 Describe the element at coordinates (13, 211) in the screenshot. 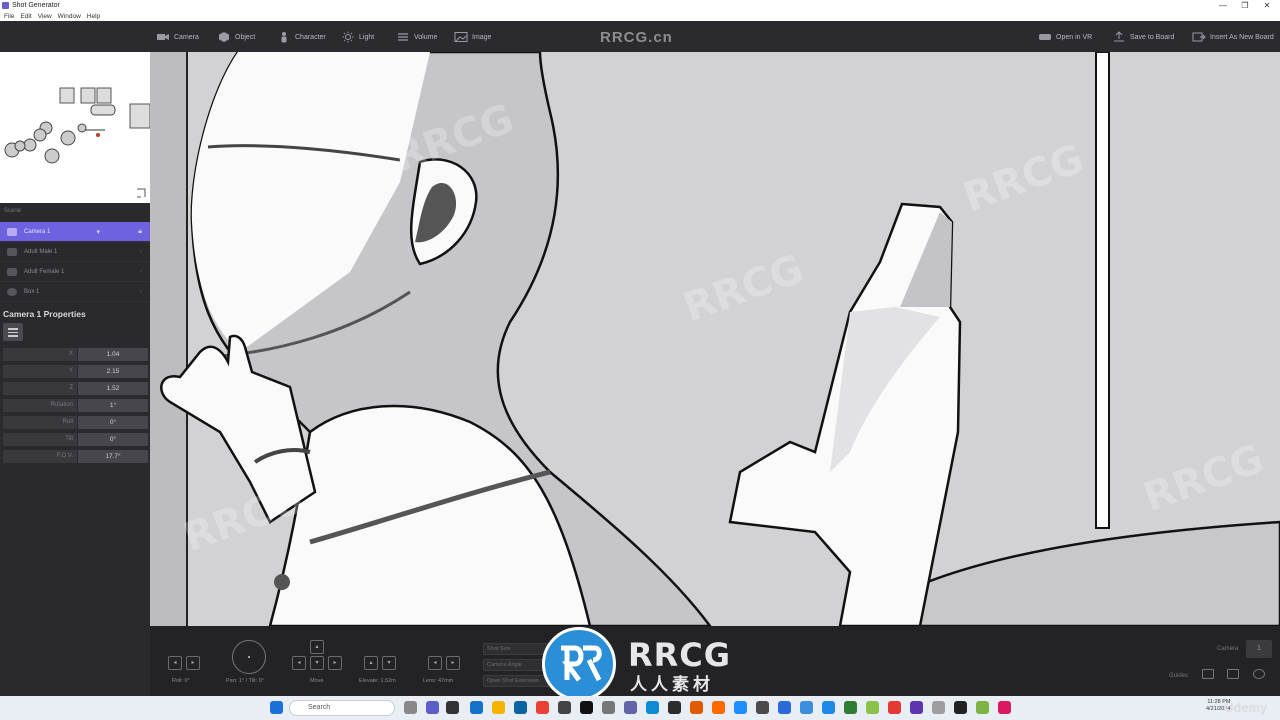

I see `scene-label: Scene` at that location.